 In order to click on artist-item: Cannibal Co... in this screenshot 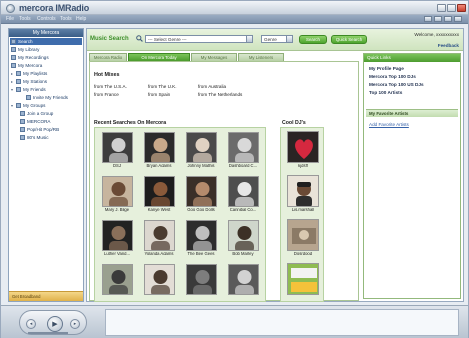, I will do `click(243, 194)`.